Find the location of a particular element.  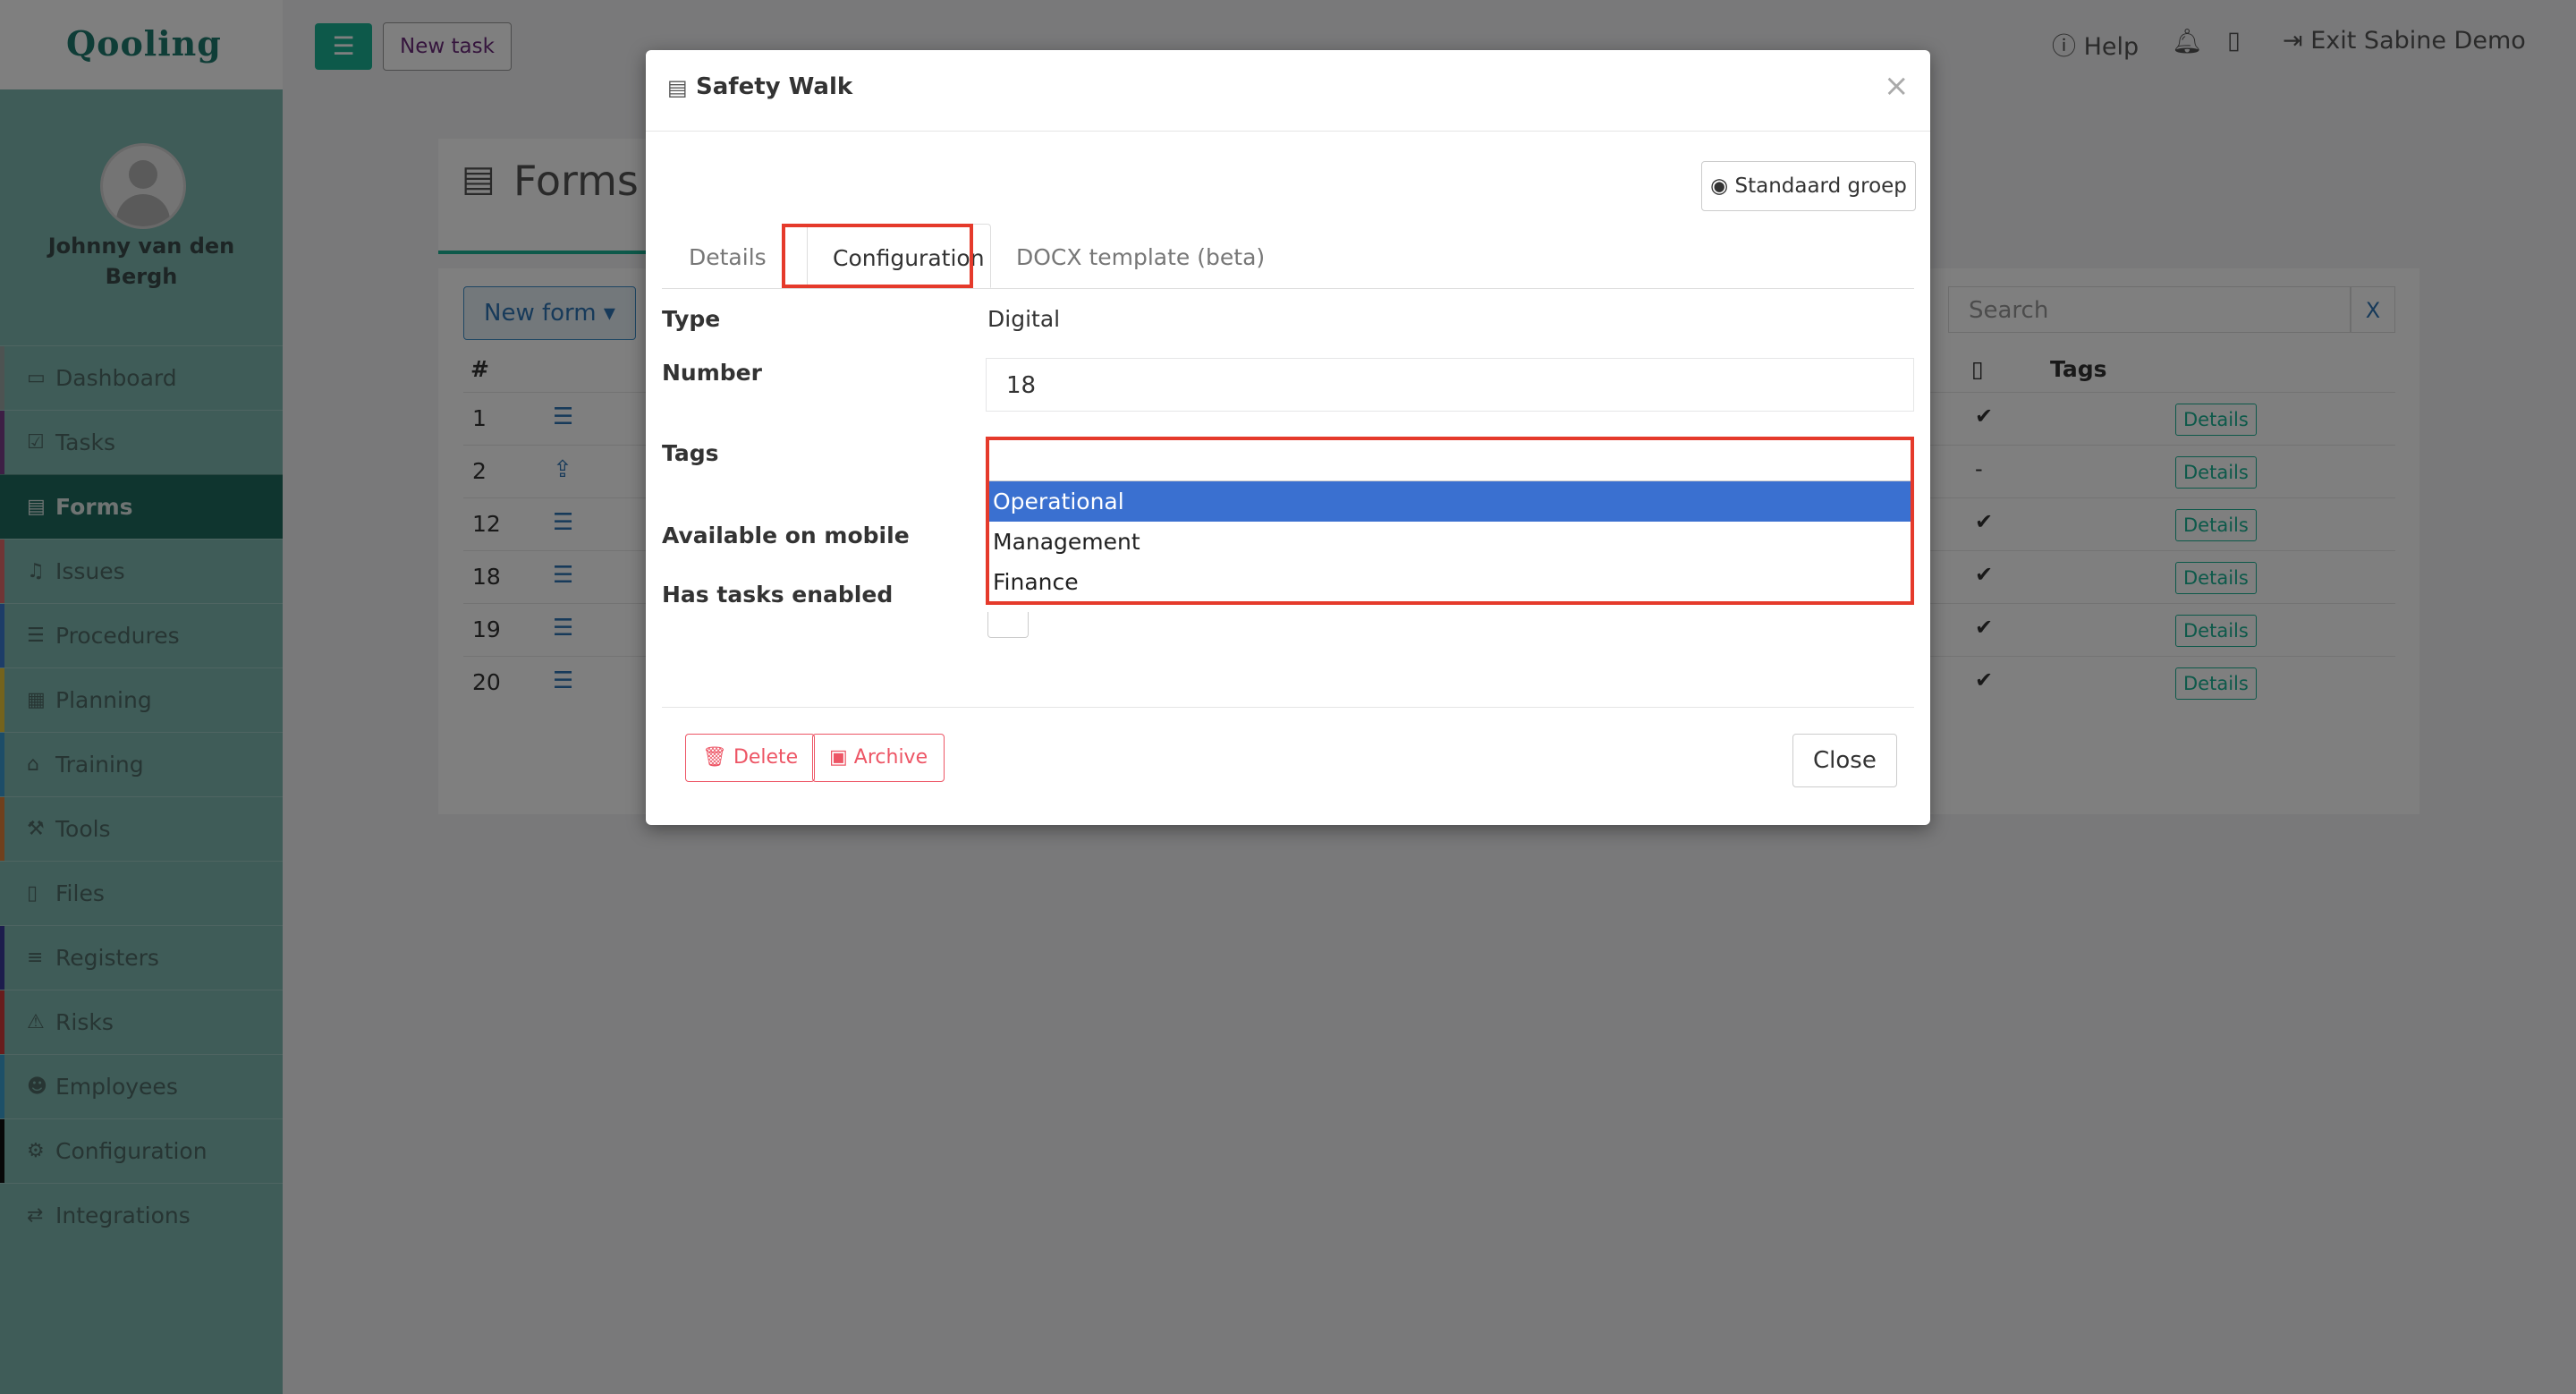

modal-header: ▤ Safety Walk × is located at coordinates (1288, 91).